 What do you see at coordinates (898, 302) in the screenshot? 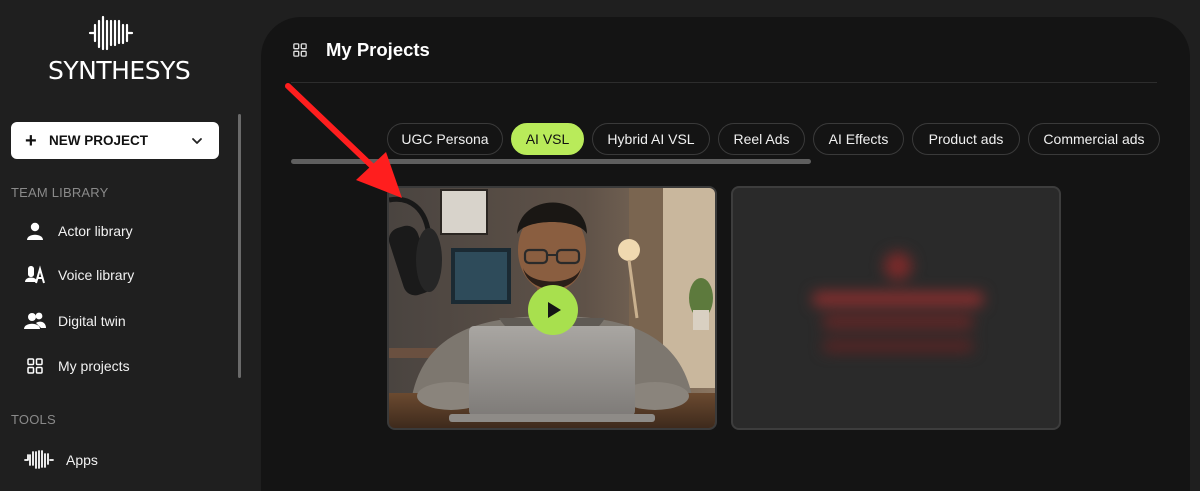
I see `blurred-preview-image` at bounding box center [898, 302].